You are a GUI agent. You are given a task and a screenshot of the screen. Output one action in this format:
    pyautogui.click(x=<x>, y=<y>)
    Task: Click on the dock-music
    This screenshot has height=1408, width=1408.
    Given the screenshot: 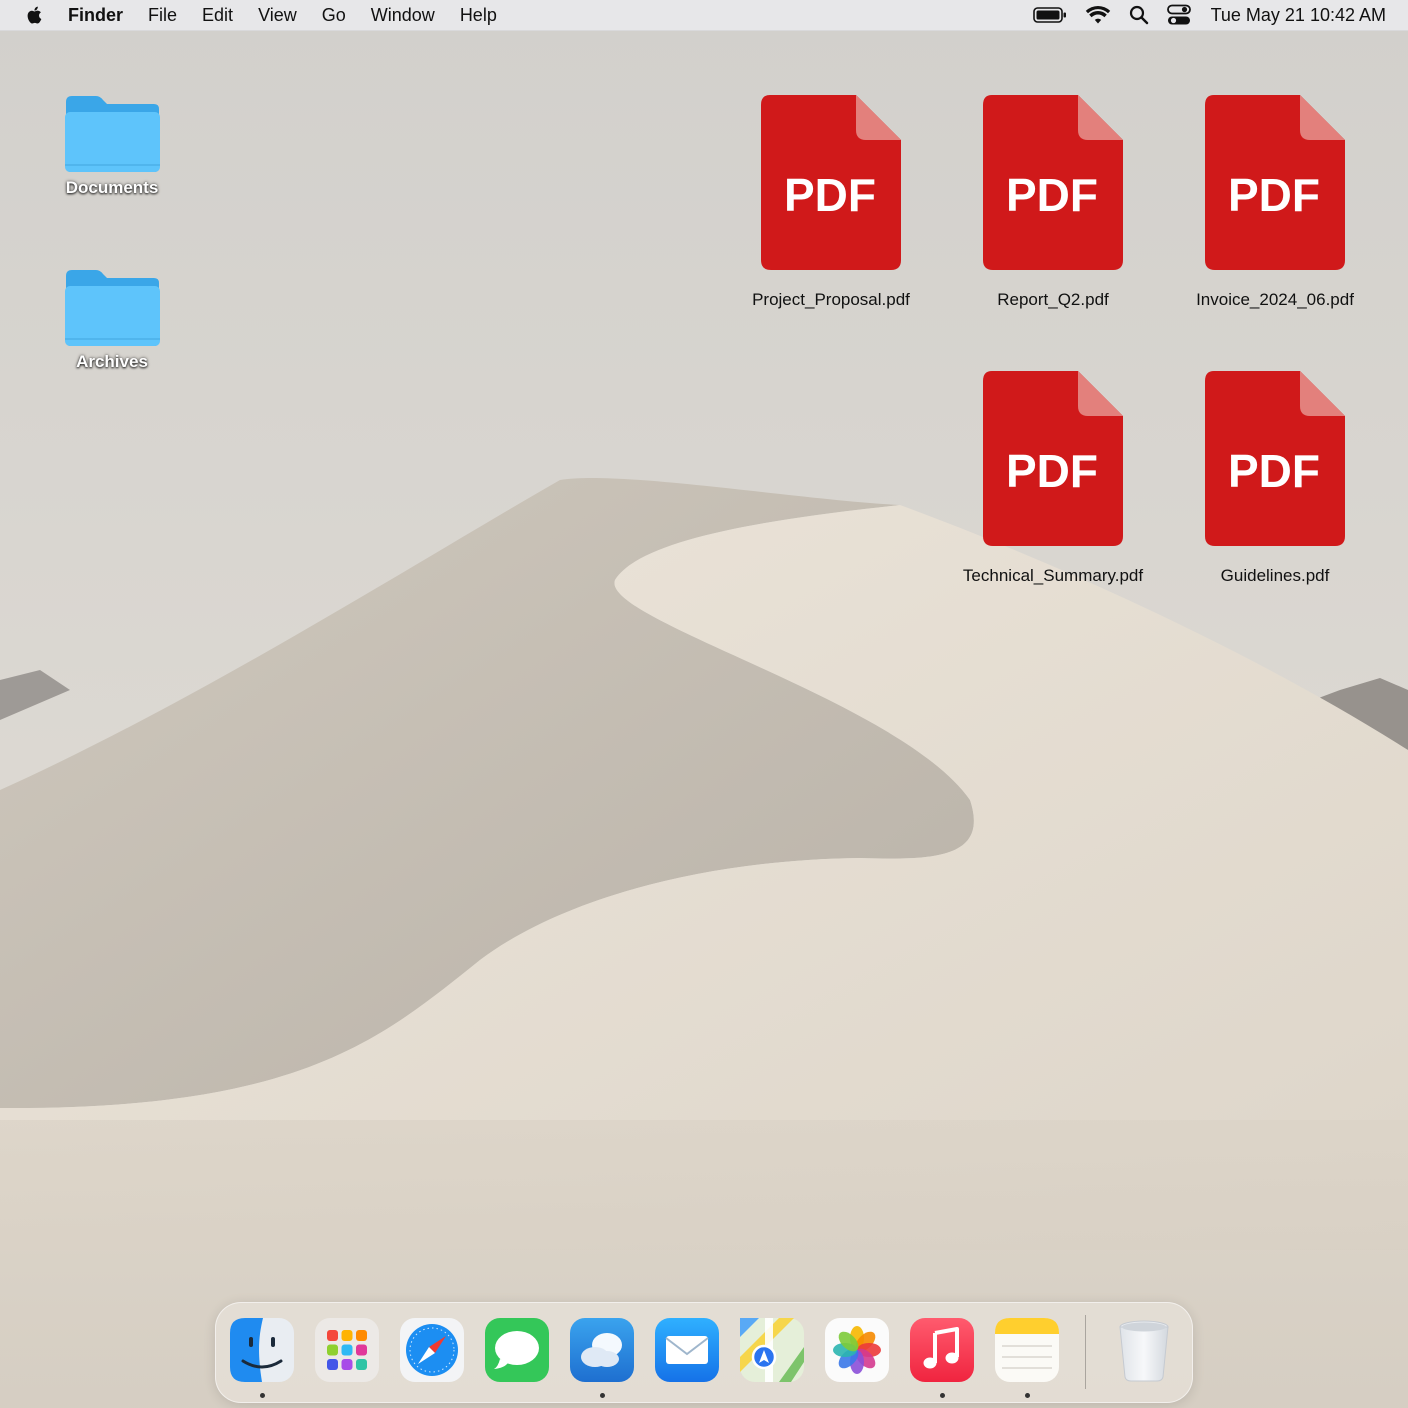 What is the action you would take?
    pyautogui.click(x=942, y=1350)
    